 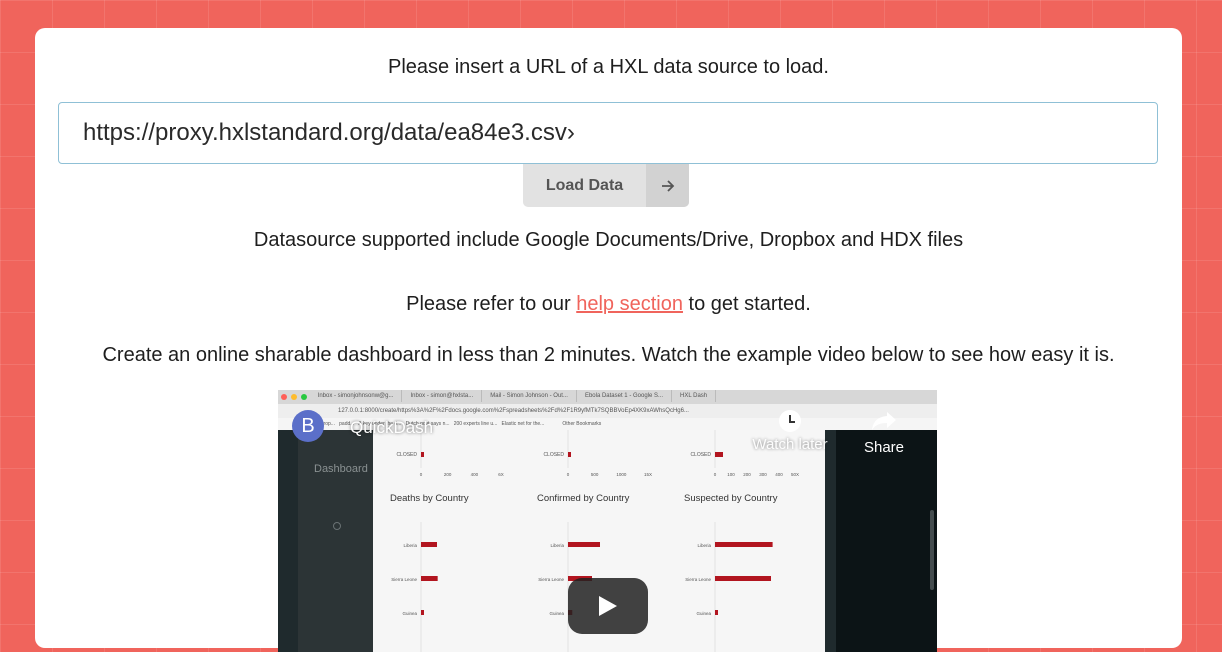 I want to click on chart-title: Deaths by Country, so click(x=429, y=498).